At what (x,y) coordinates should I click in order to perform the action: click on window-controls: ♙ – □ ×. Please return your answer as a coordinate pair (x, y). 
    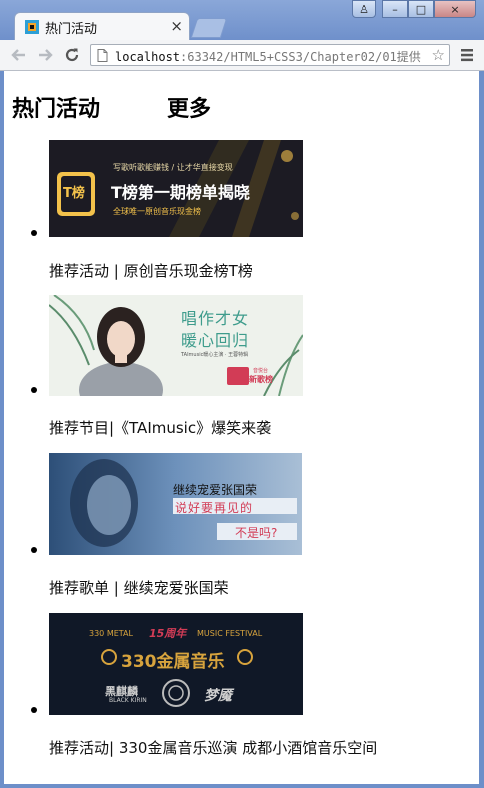
    Looking at the image, I should click on (414, 9).